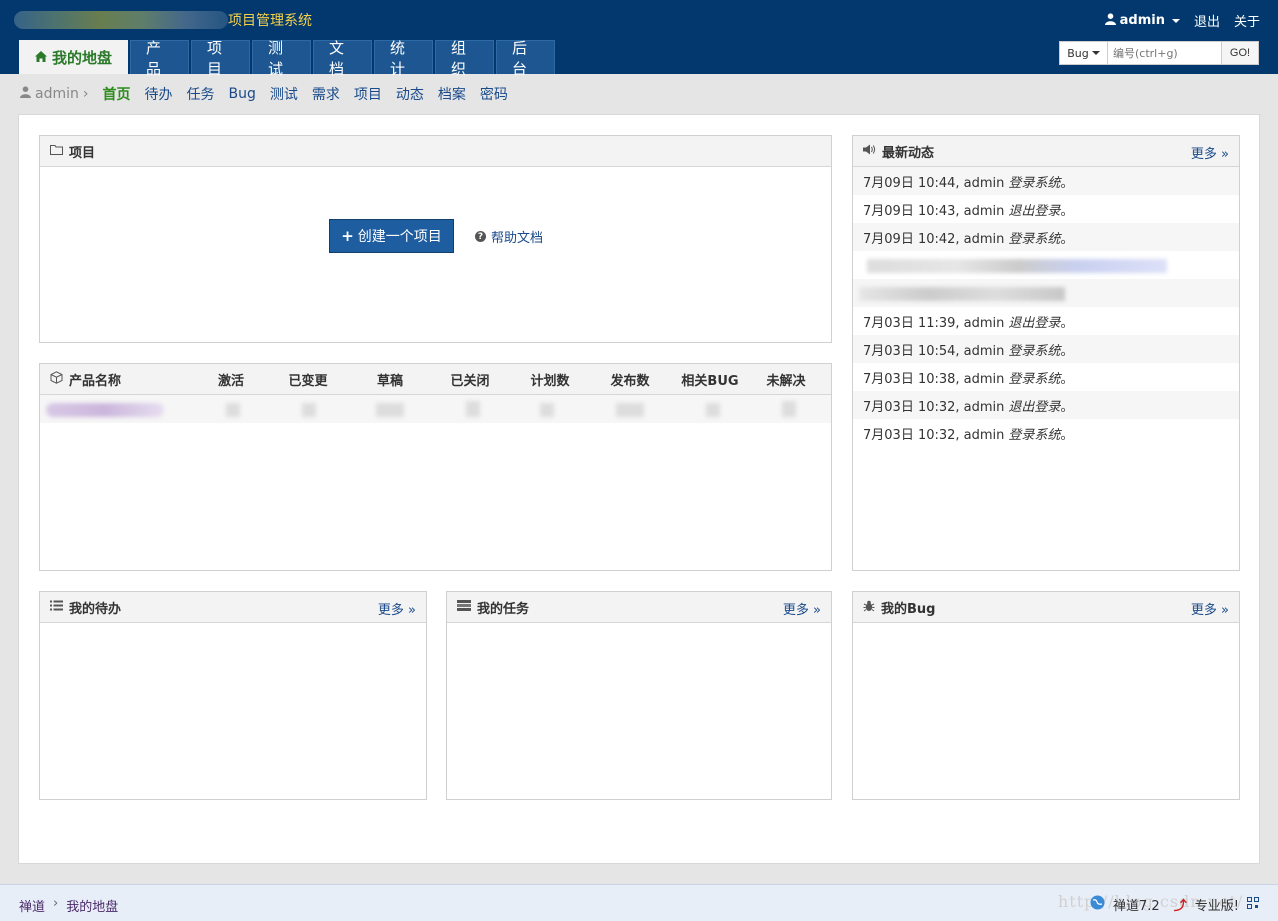 This screenshot has height=921, width=1278. I want to click on sub-nav: admin › 首页 待办 任务 Bug 测试 需求 项目 动态 档案 密码, so click(264, 94).